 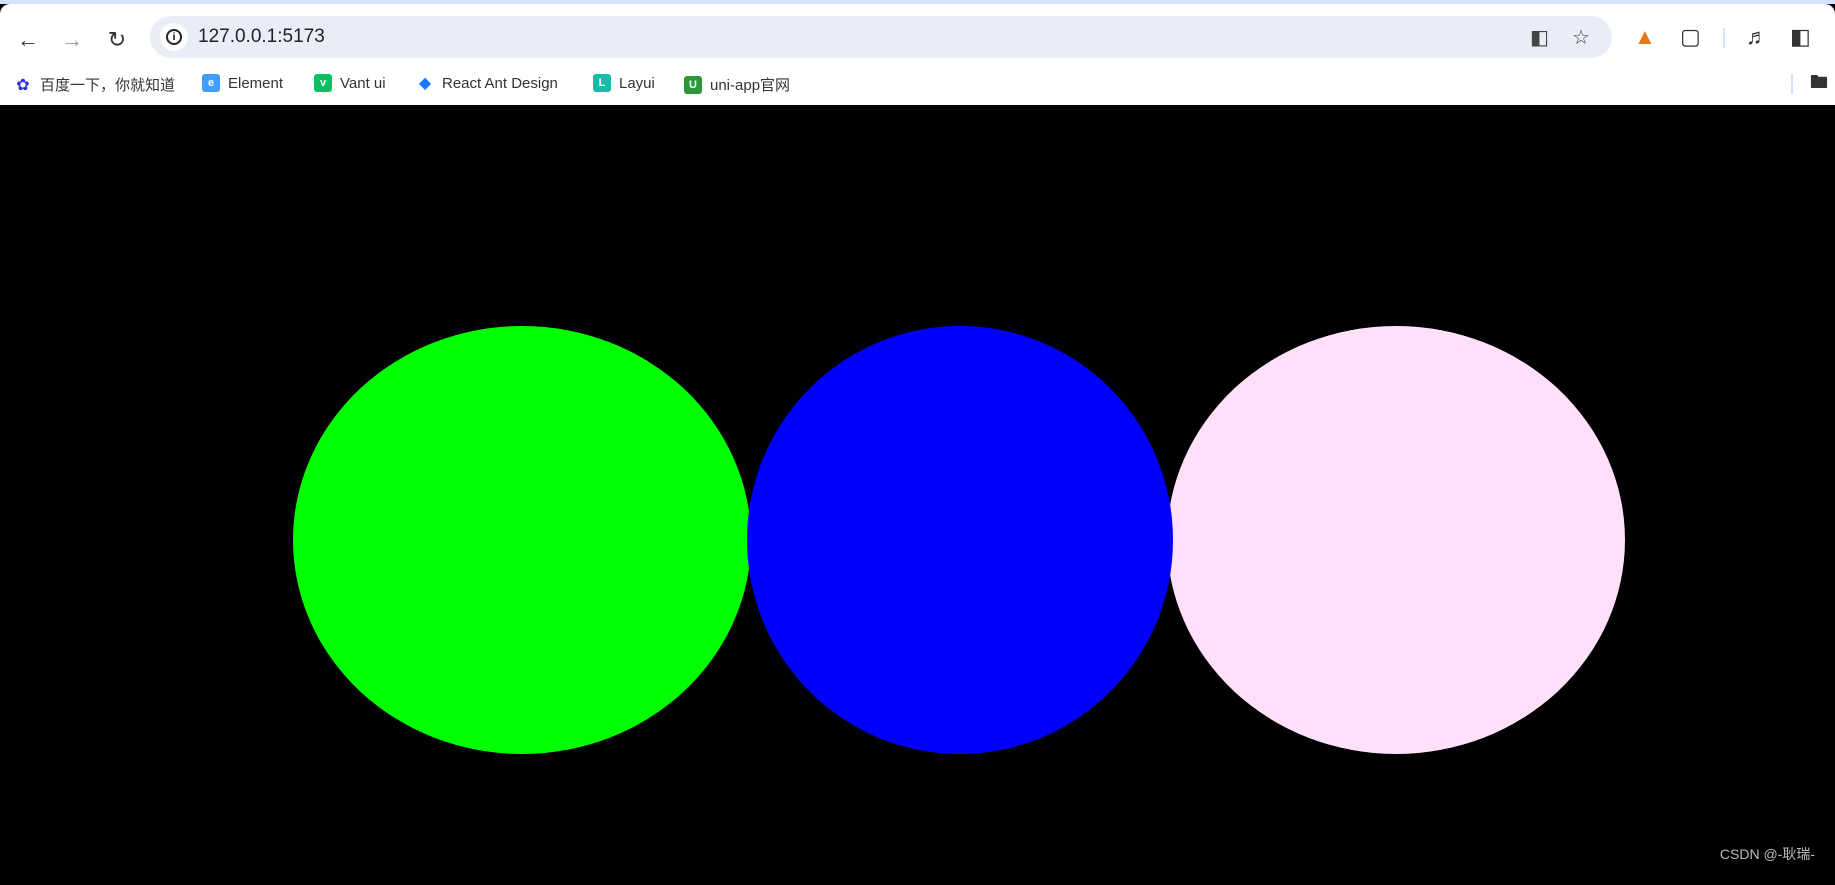 I want to click on bookmark-label: uni-app官网, so click(x=750, y=85).